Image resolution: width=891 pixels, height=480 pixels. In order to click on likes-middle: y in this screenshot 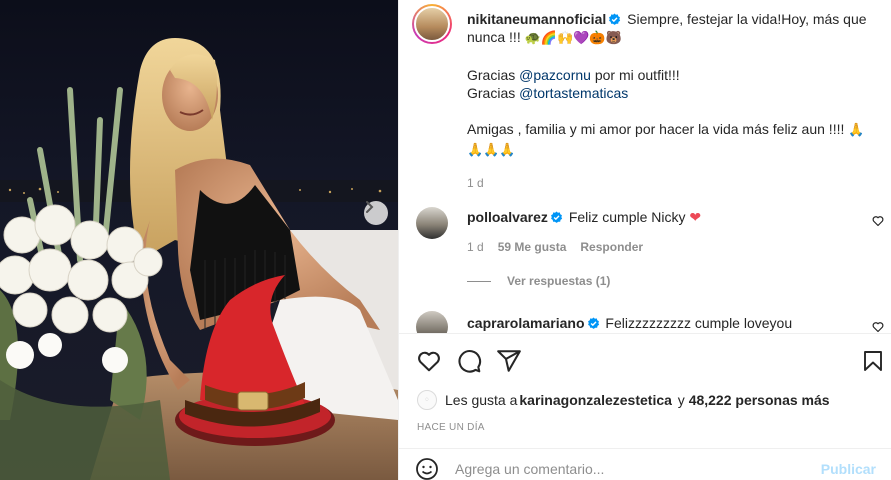, I will do `click(681, 400)`.